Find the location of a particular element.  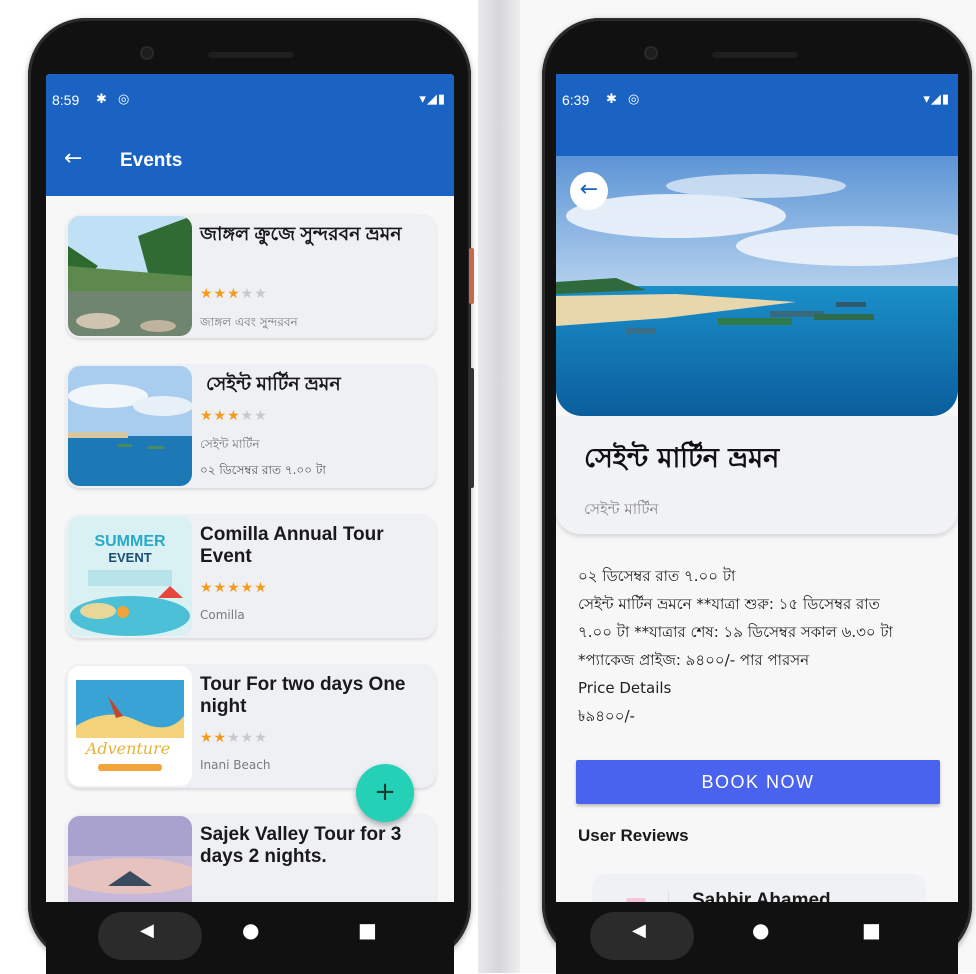

event-location: Comilla is located at coordinates (222, 615).